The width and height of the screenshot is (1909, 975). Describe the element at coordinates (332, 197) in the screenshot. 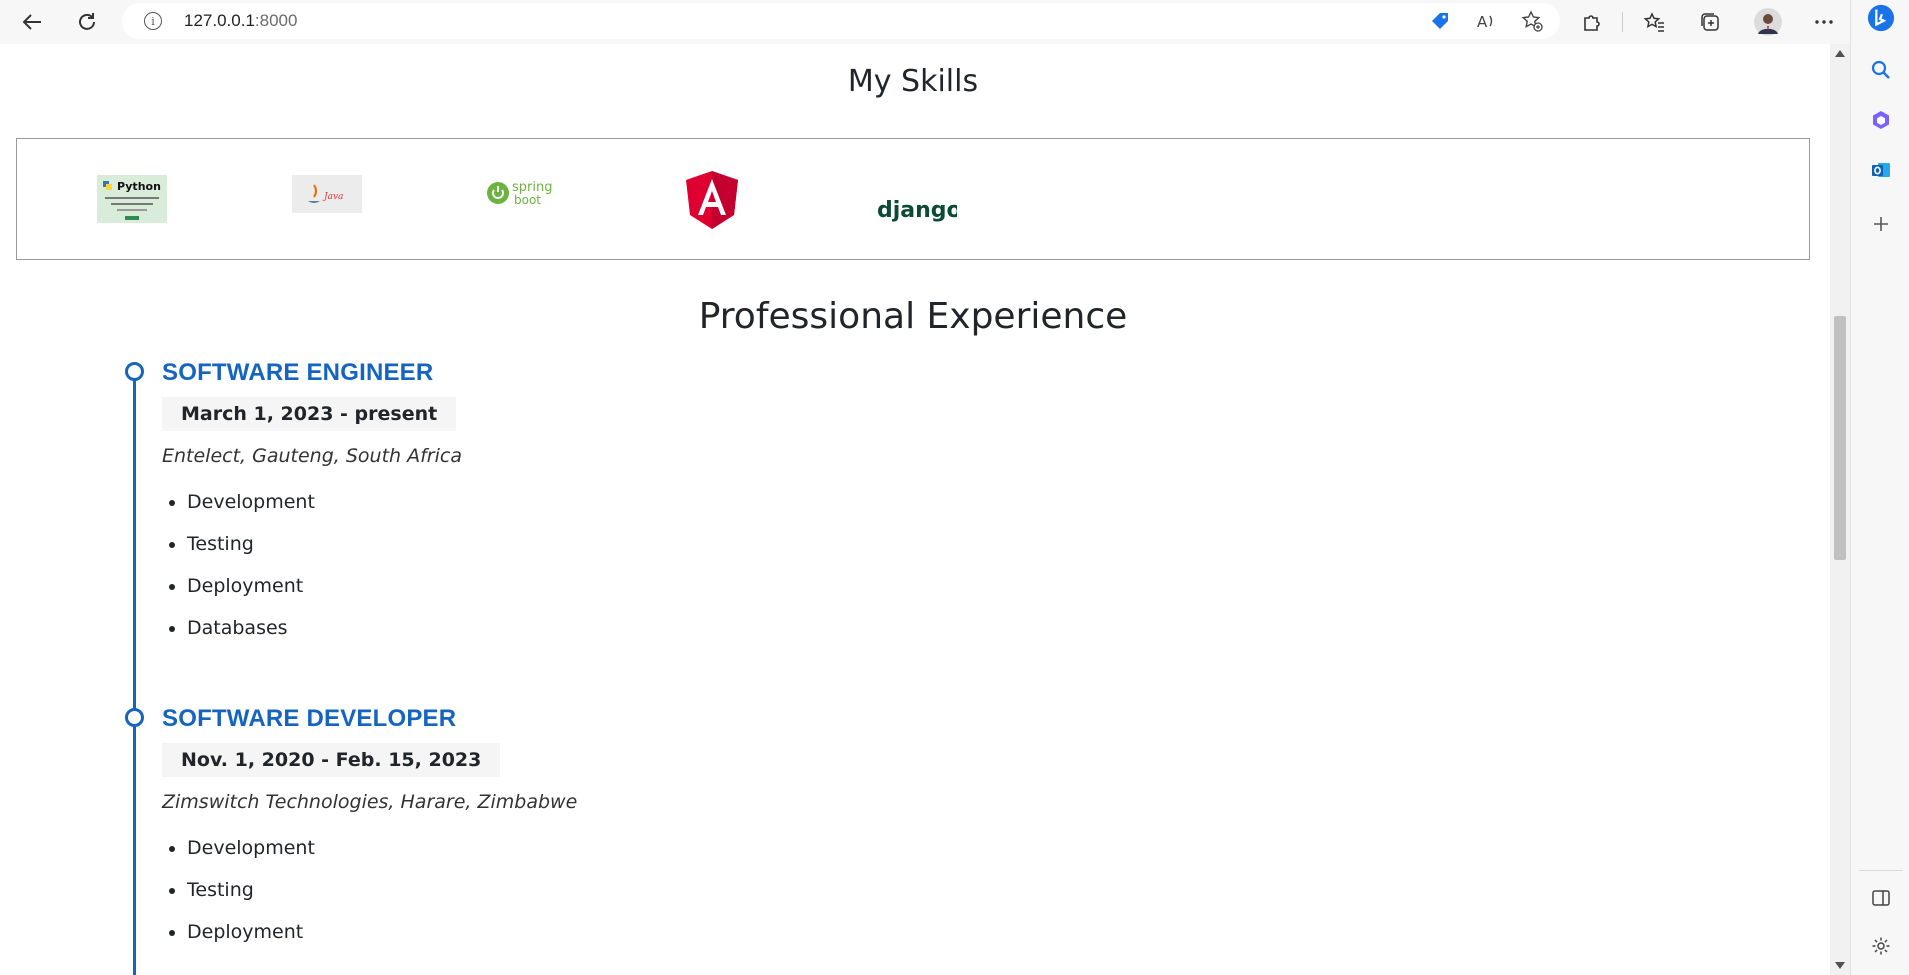

I see `java-logo-text: Java` at that location.